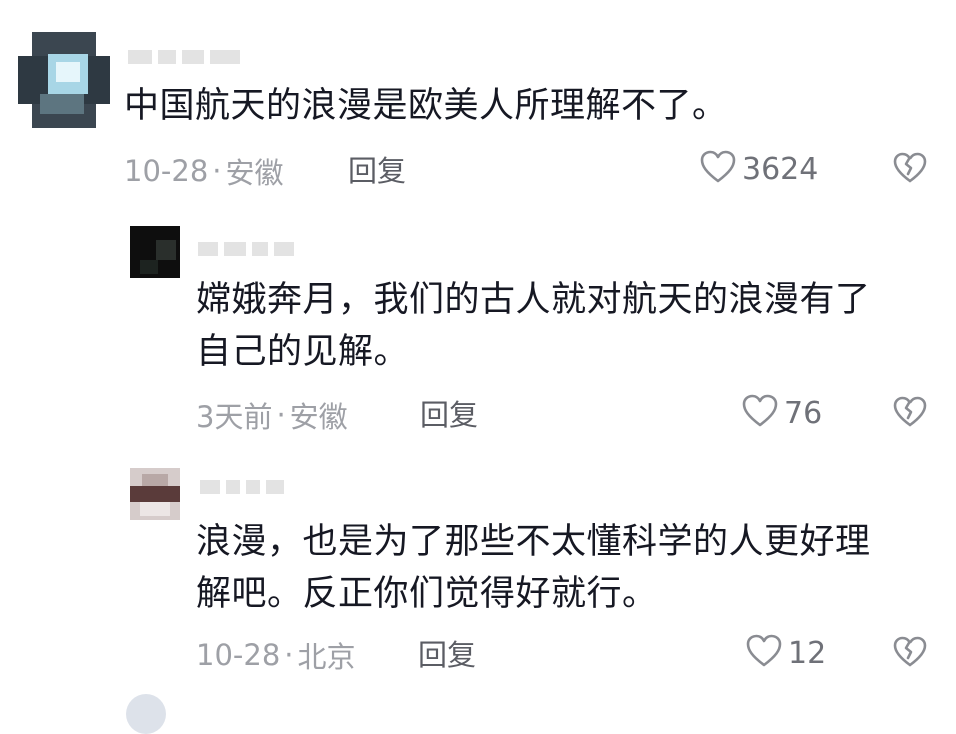 The image size is (956, 734). I want to click on next-comment-avatar, so click(146, 714).